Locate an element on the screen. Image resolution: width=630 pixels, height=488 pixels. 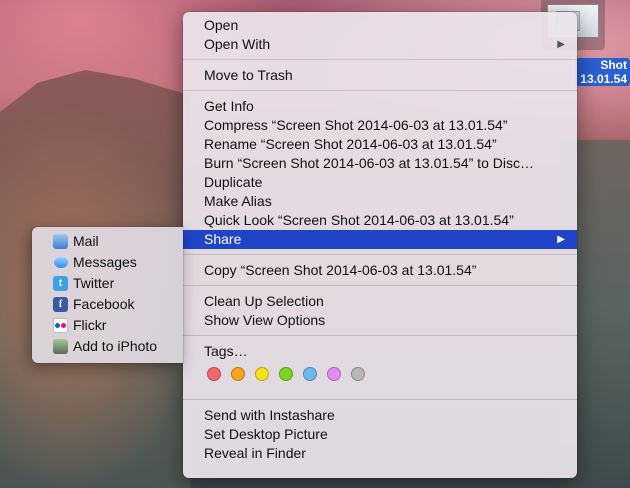
menu-item-label: Send with Instashare is located at coordinates (269, 415).